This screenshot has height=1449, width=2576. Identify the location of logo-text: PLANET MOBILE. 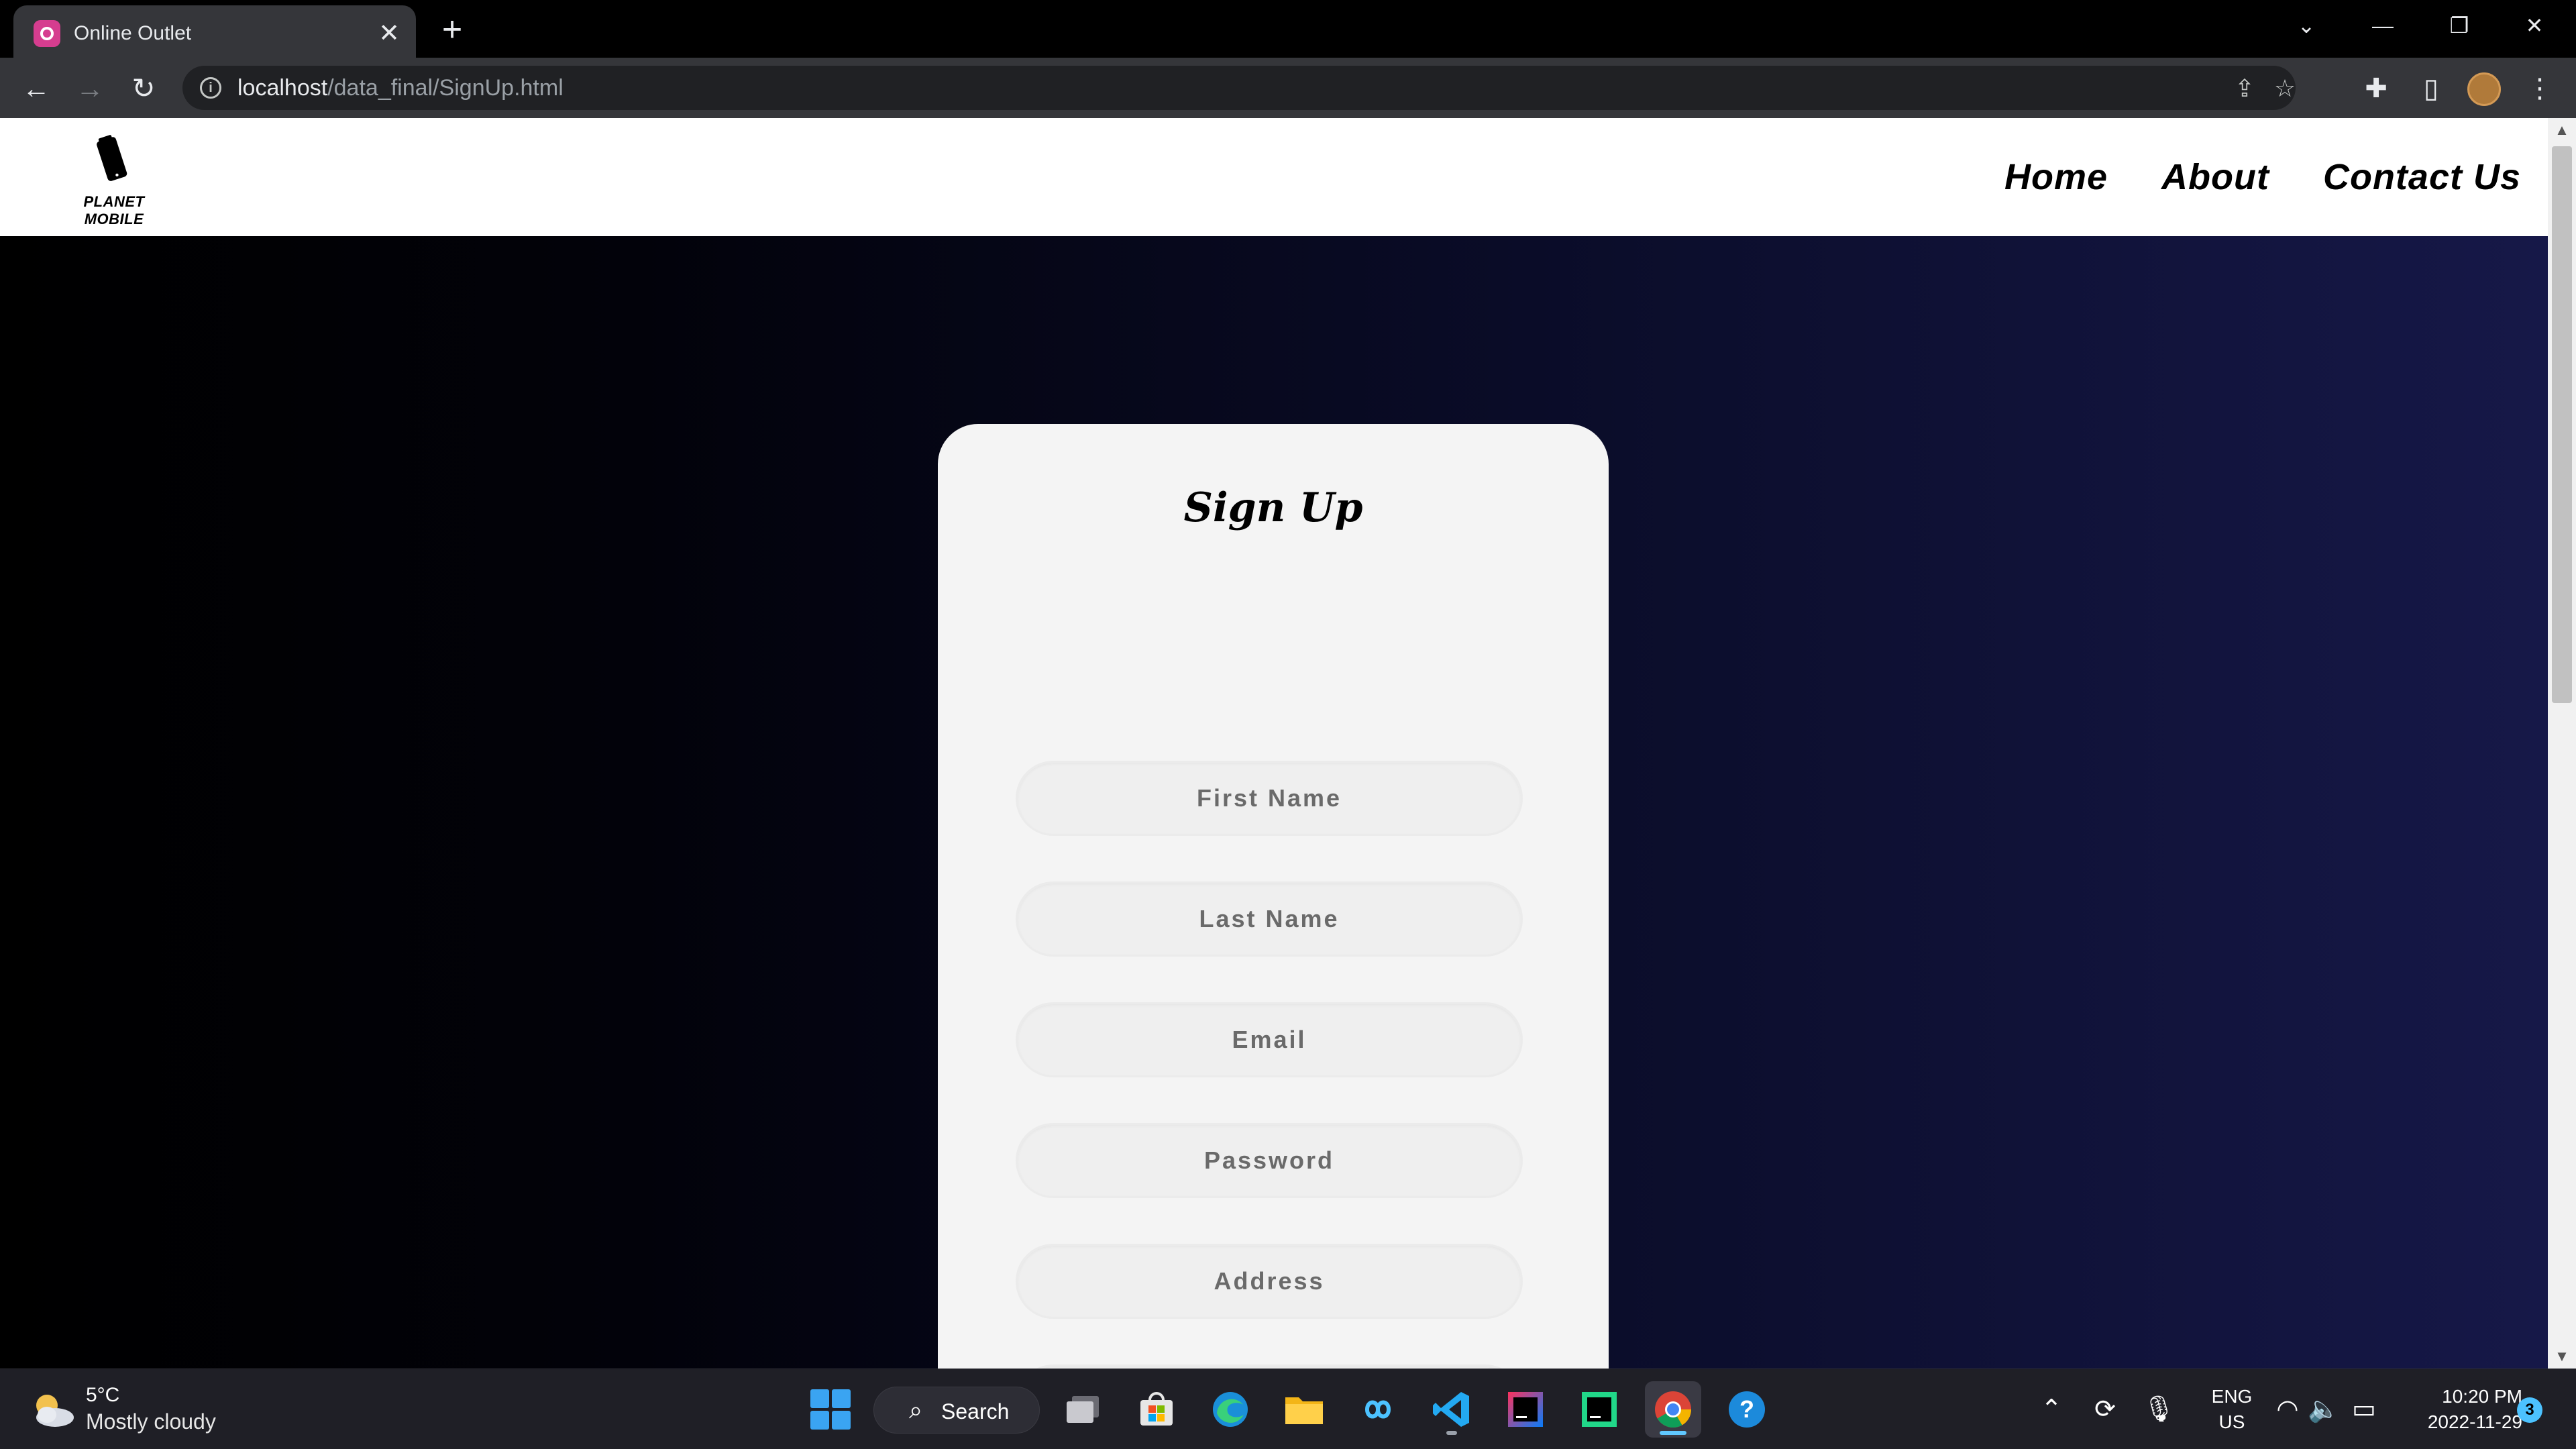
(114, 210).